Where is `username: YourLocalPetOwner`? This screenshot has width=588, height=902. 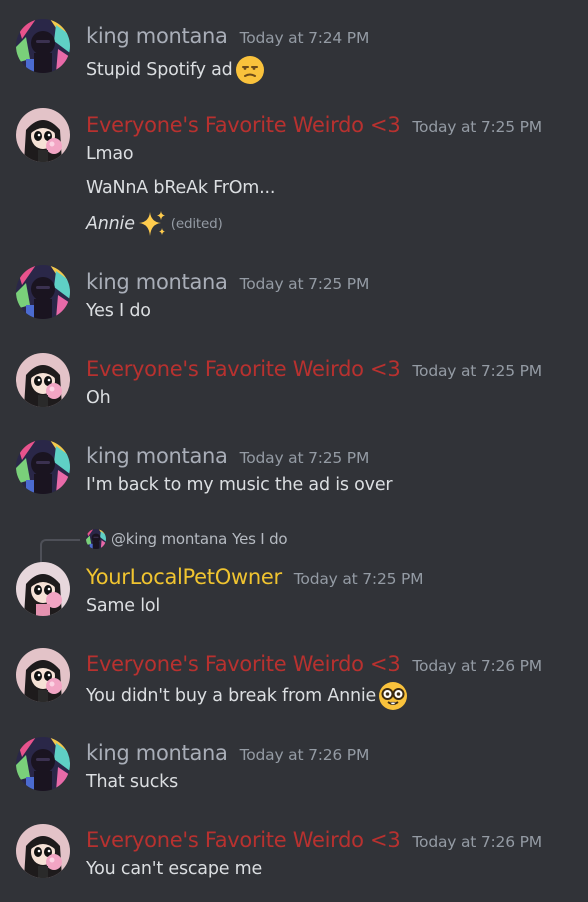
username: YourLocalPetOwner is located at coordinates (184, 577).